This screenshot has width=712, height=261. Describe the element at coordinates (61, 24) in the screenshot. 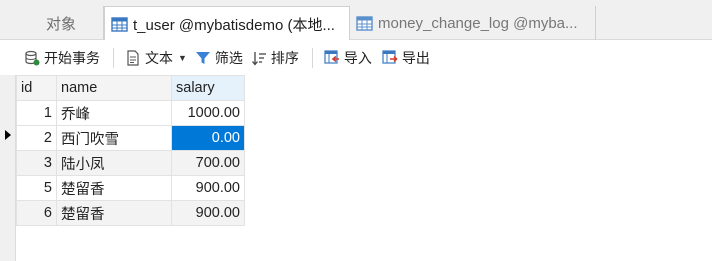

I see `tab-label: 对象` at that location.